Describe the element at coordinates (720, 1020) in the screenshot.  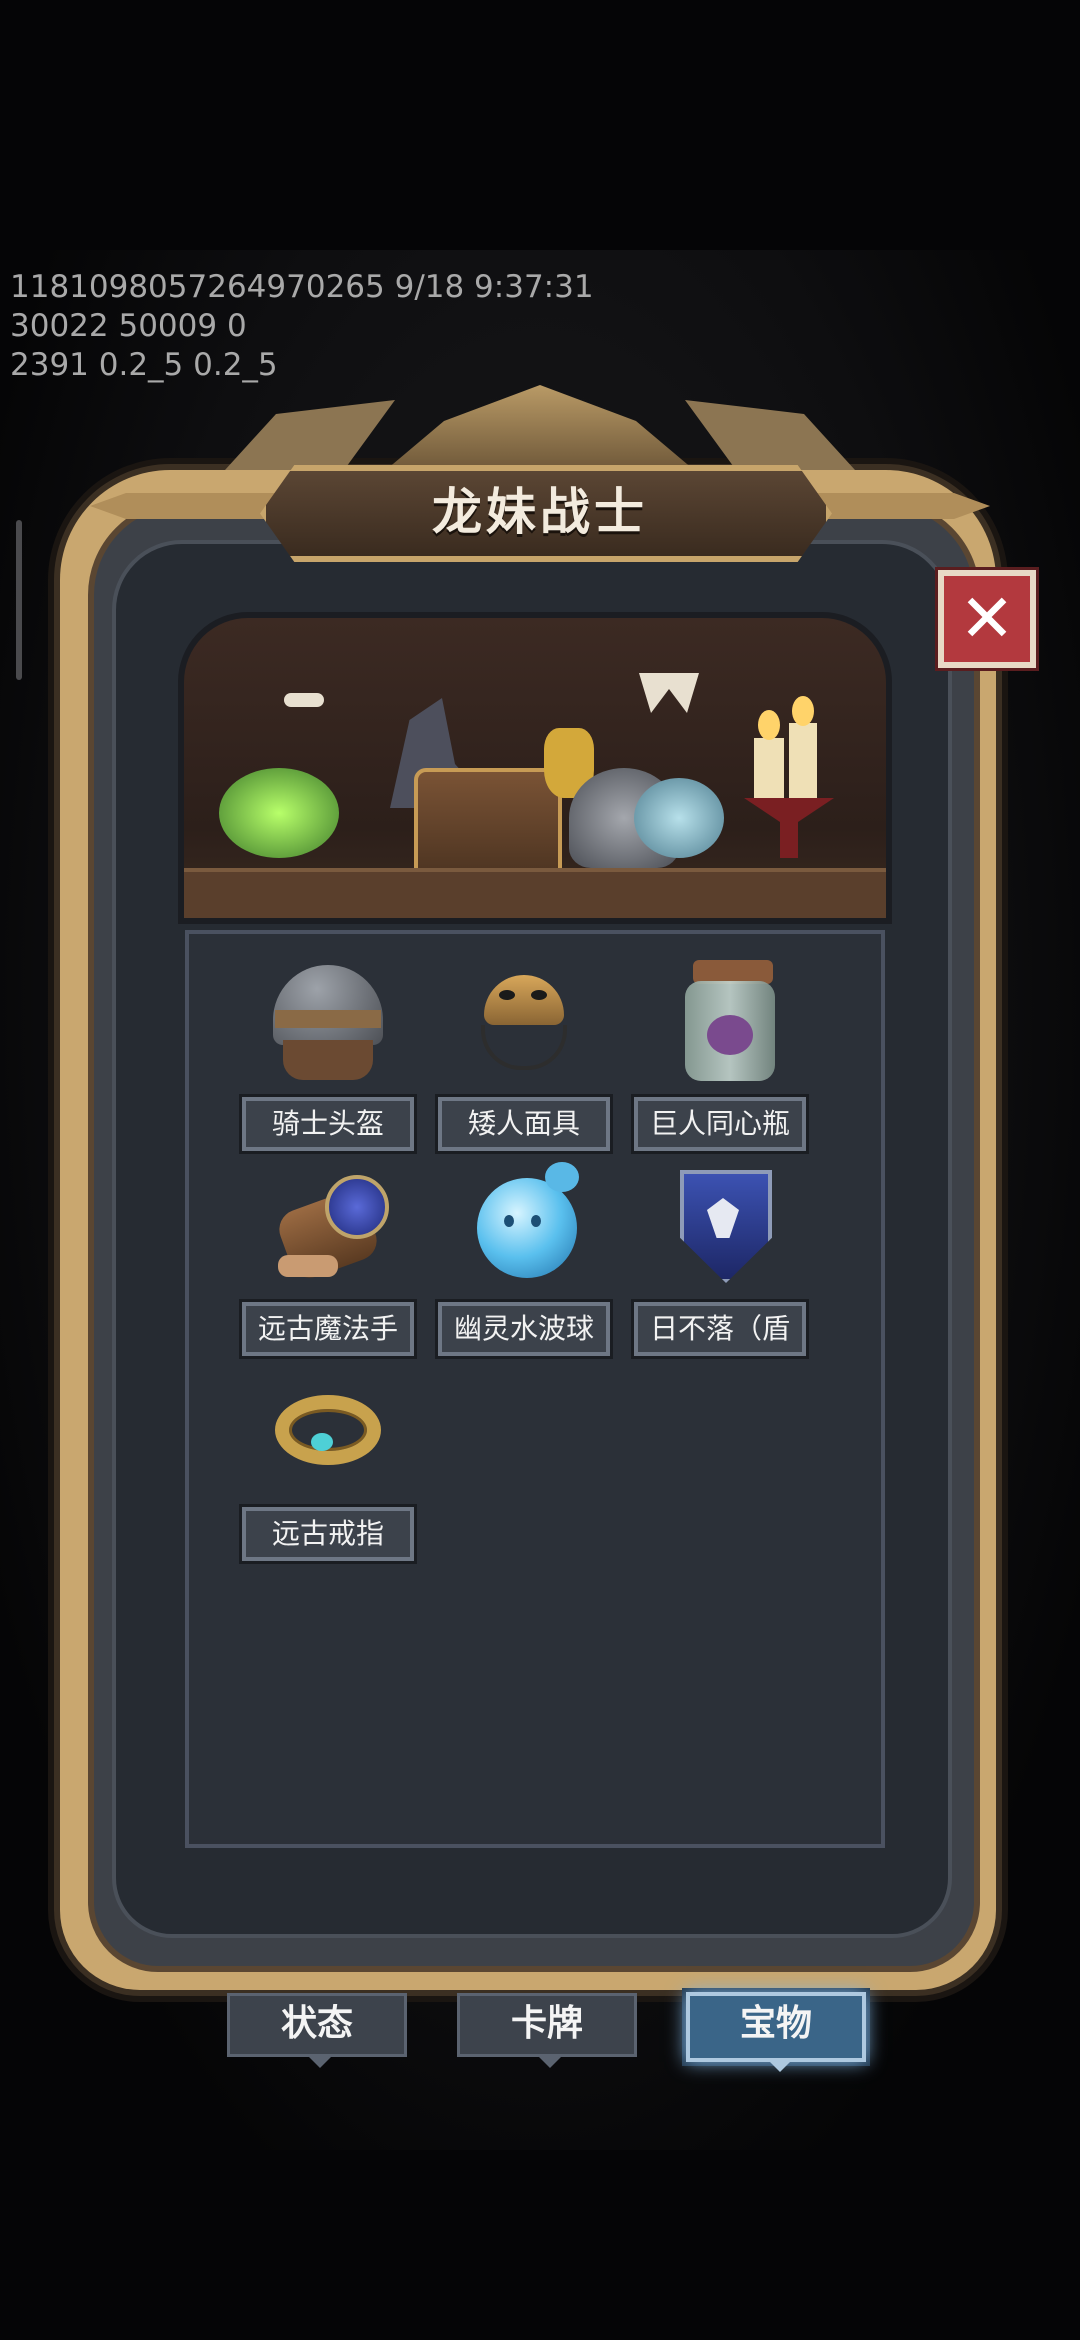
I see `giant-jar-icon` at that location.